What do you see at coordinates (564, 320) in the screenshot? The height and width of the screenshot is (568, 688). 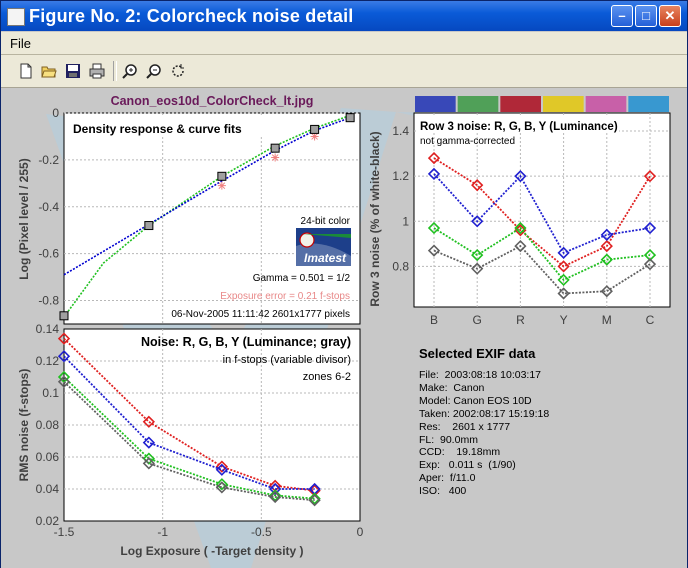 I see `row3-xtick-label: Y` at bounding box center [564, 320].